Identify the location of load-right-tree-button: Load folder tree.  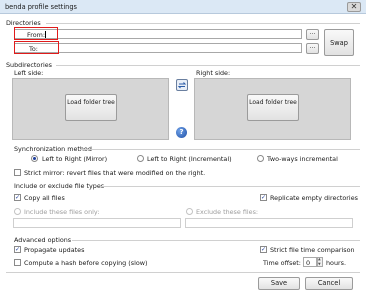
(273, 107).